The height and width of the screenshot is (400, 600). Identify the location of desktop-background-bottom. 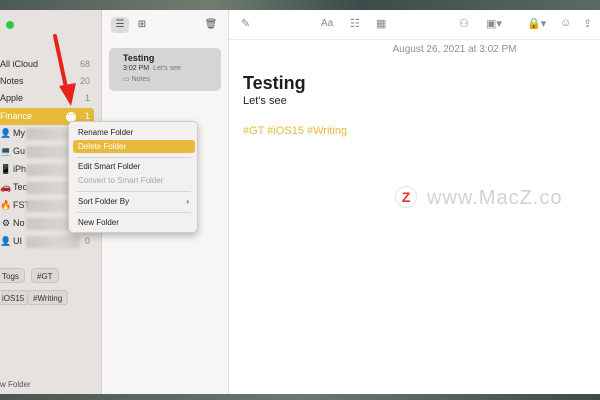
(300, 397).